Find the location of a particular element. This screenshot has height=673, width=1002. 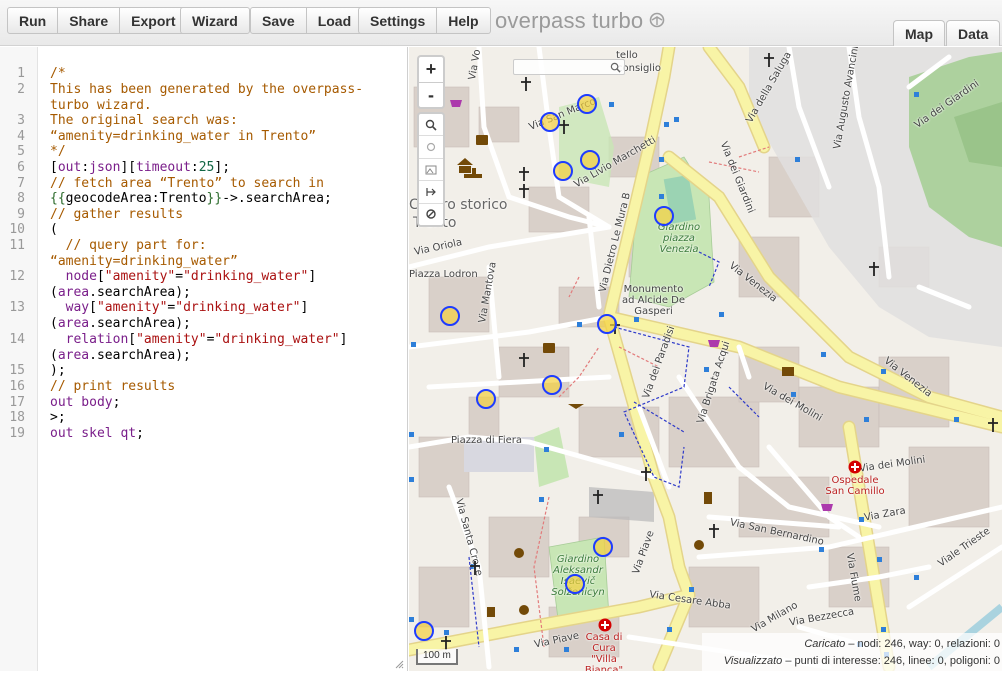

code-line: 3 The original search was: is located at coordinates (204, 121).